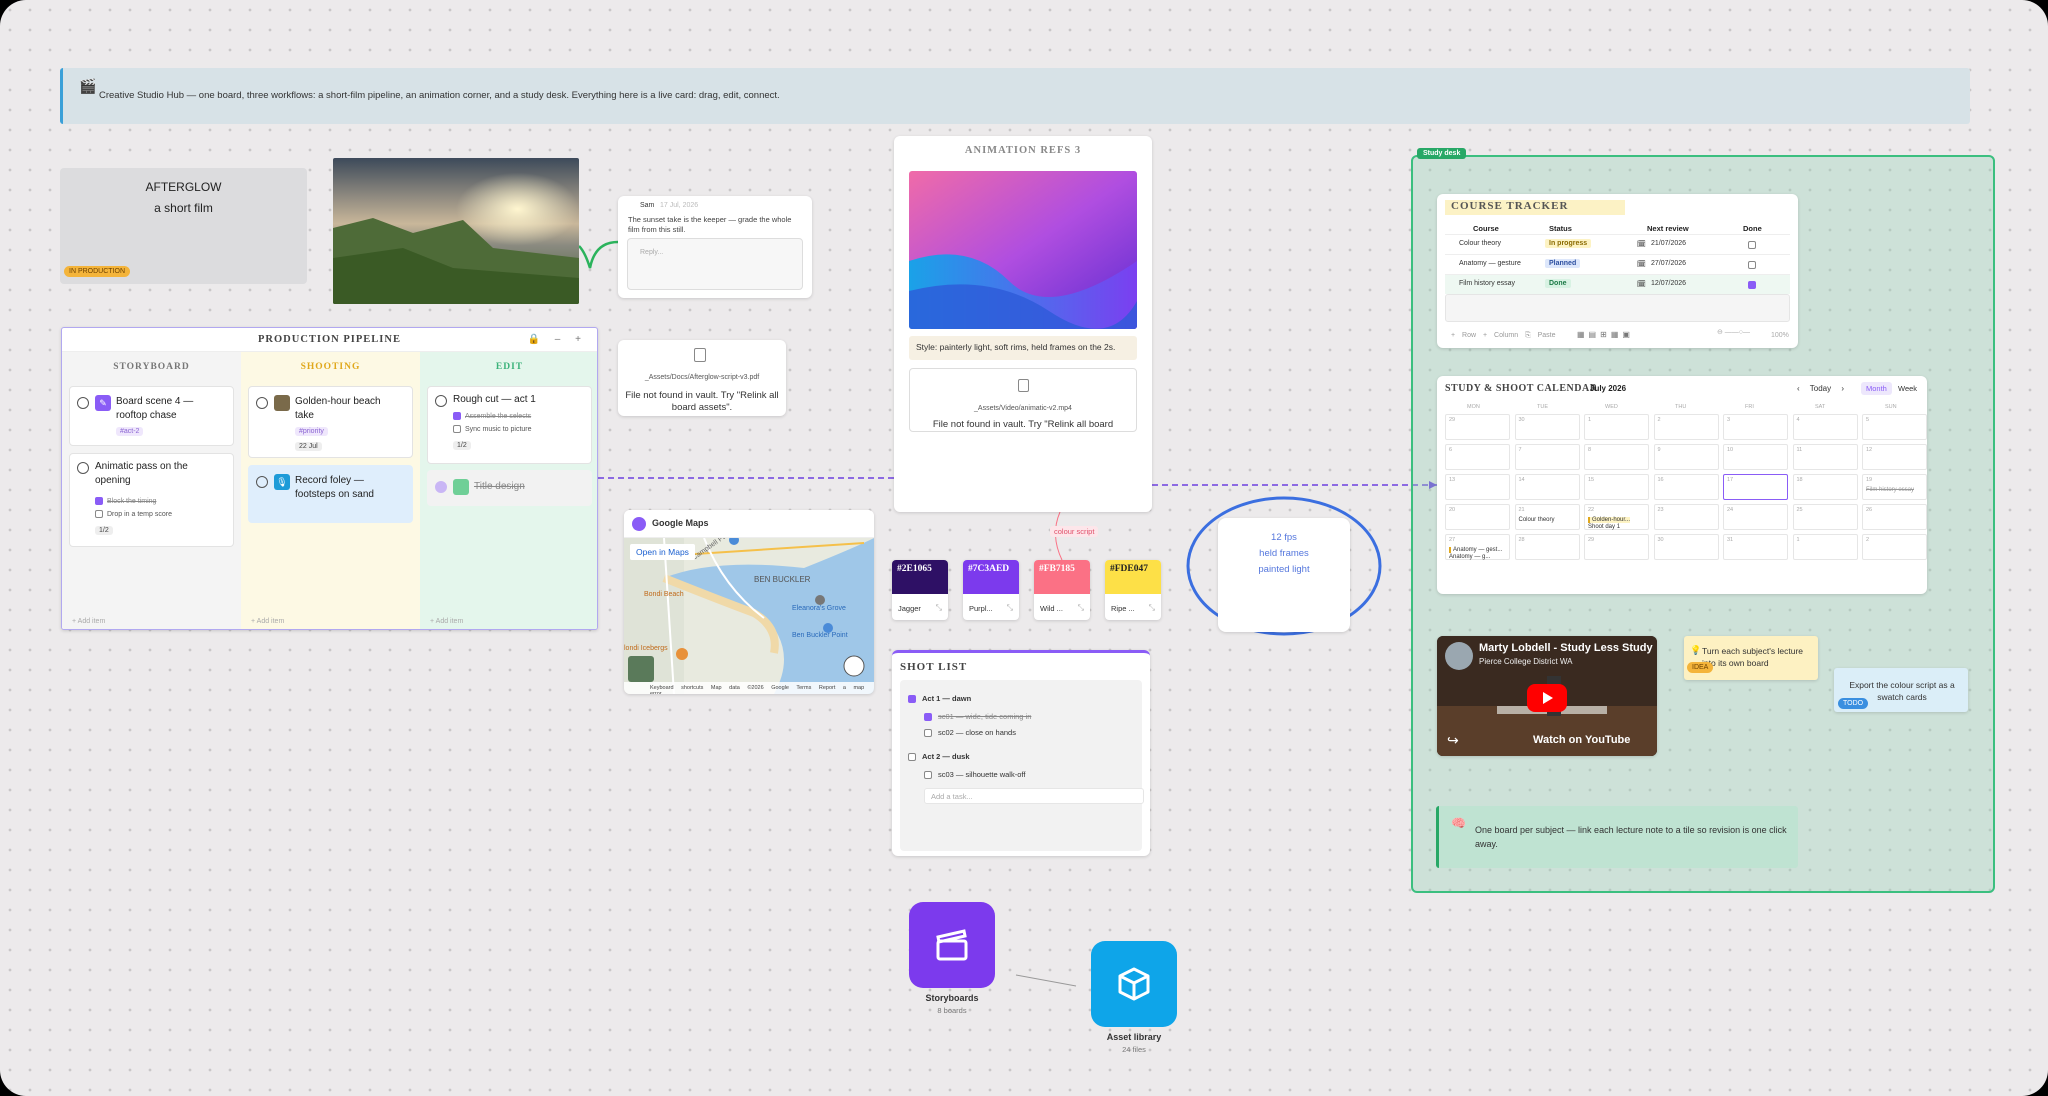 Image resolution: width=2048 pixels, height=1096 pixels. I want to click on date-cell: 21/07/2026, so click(1668, 243).